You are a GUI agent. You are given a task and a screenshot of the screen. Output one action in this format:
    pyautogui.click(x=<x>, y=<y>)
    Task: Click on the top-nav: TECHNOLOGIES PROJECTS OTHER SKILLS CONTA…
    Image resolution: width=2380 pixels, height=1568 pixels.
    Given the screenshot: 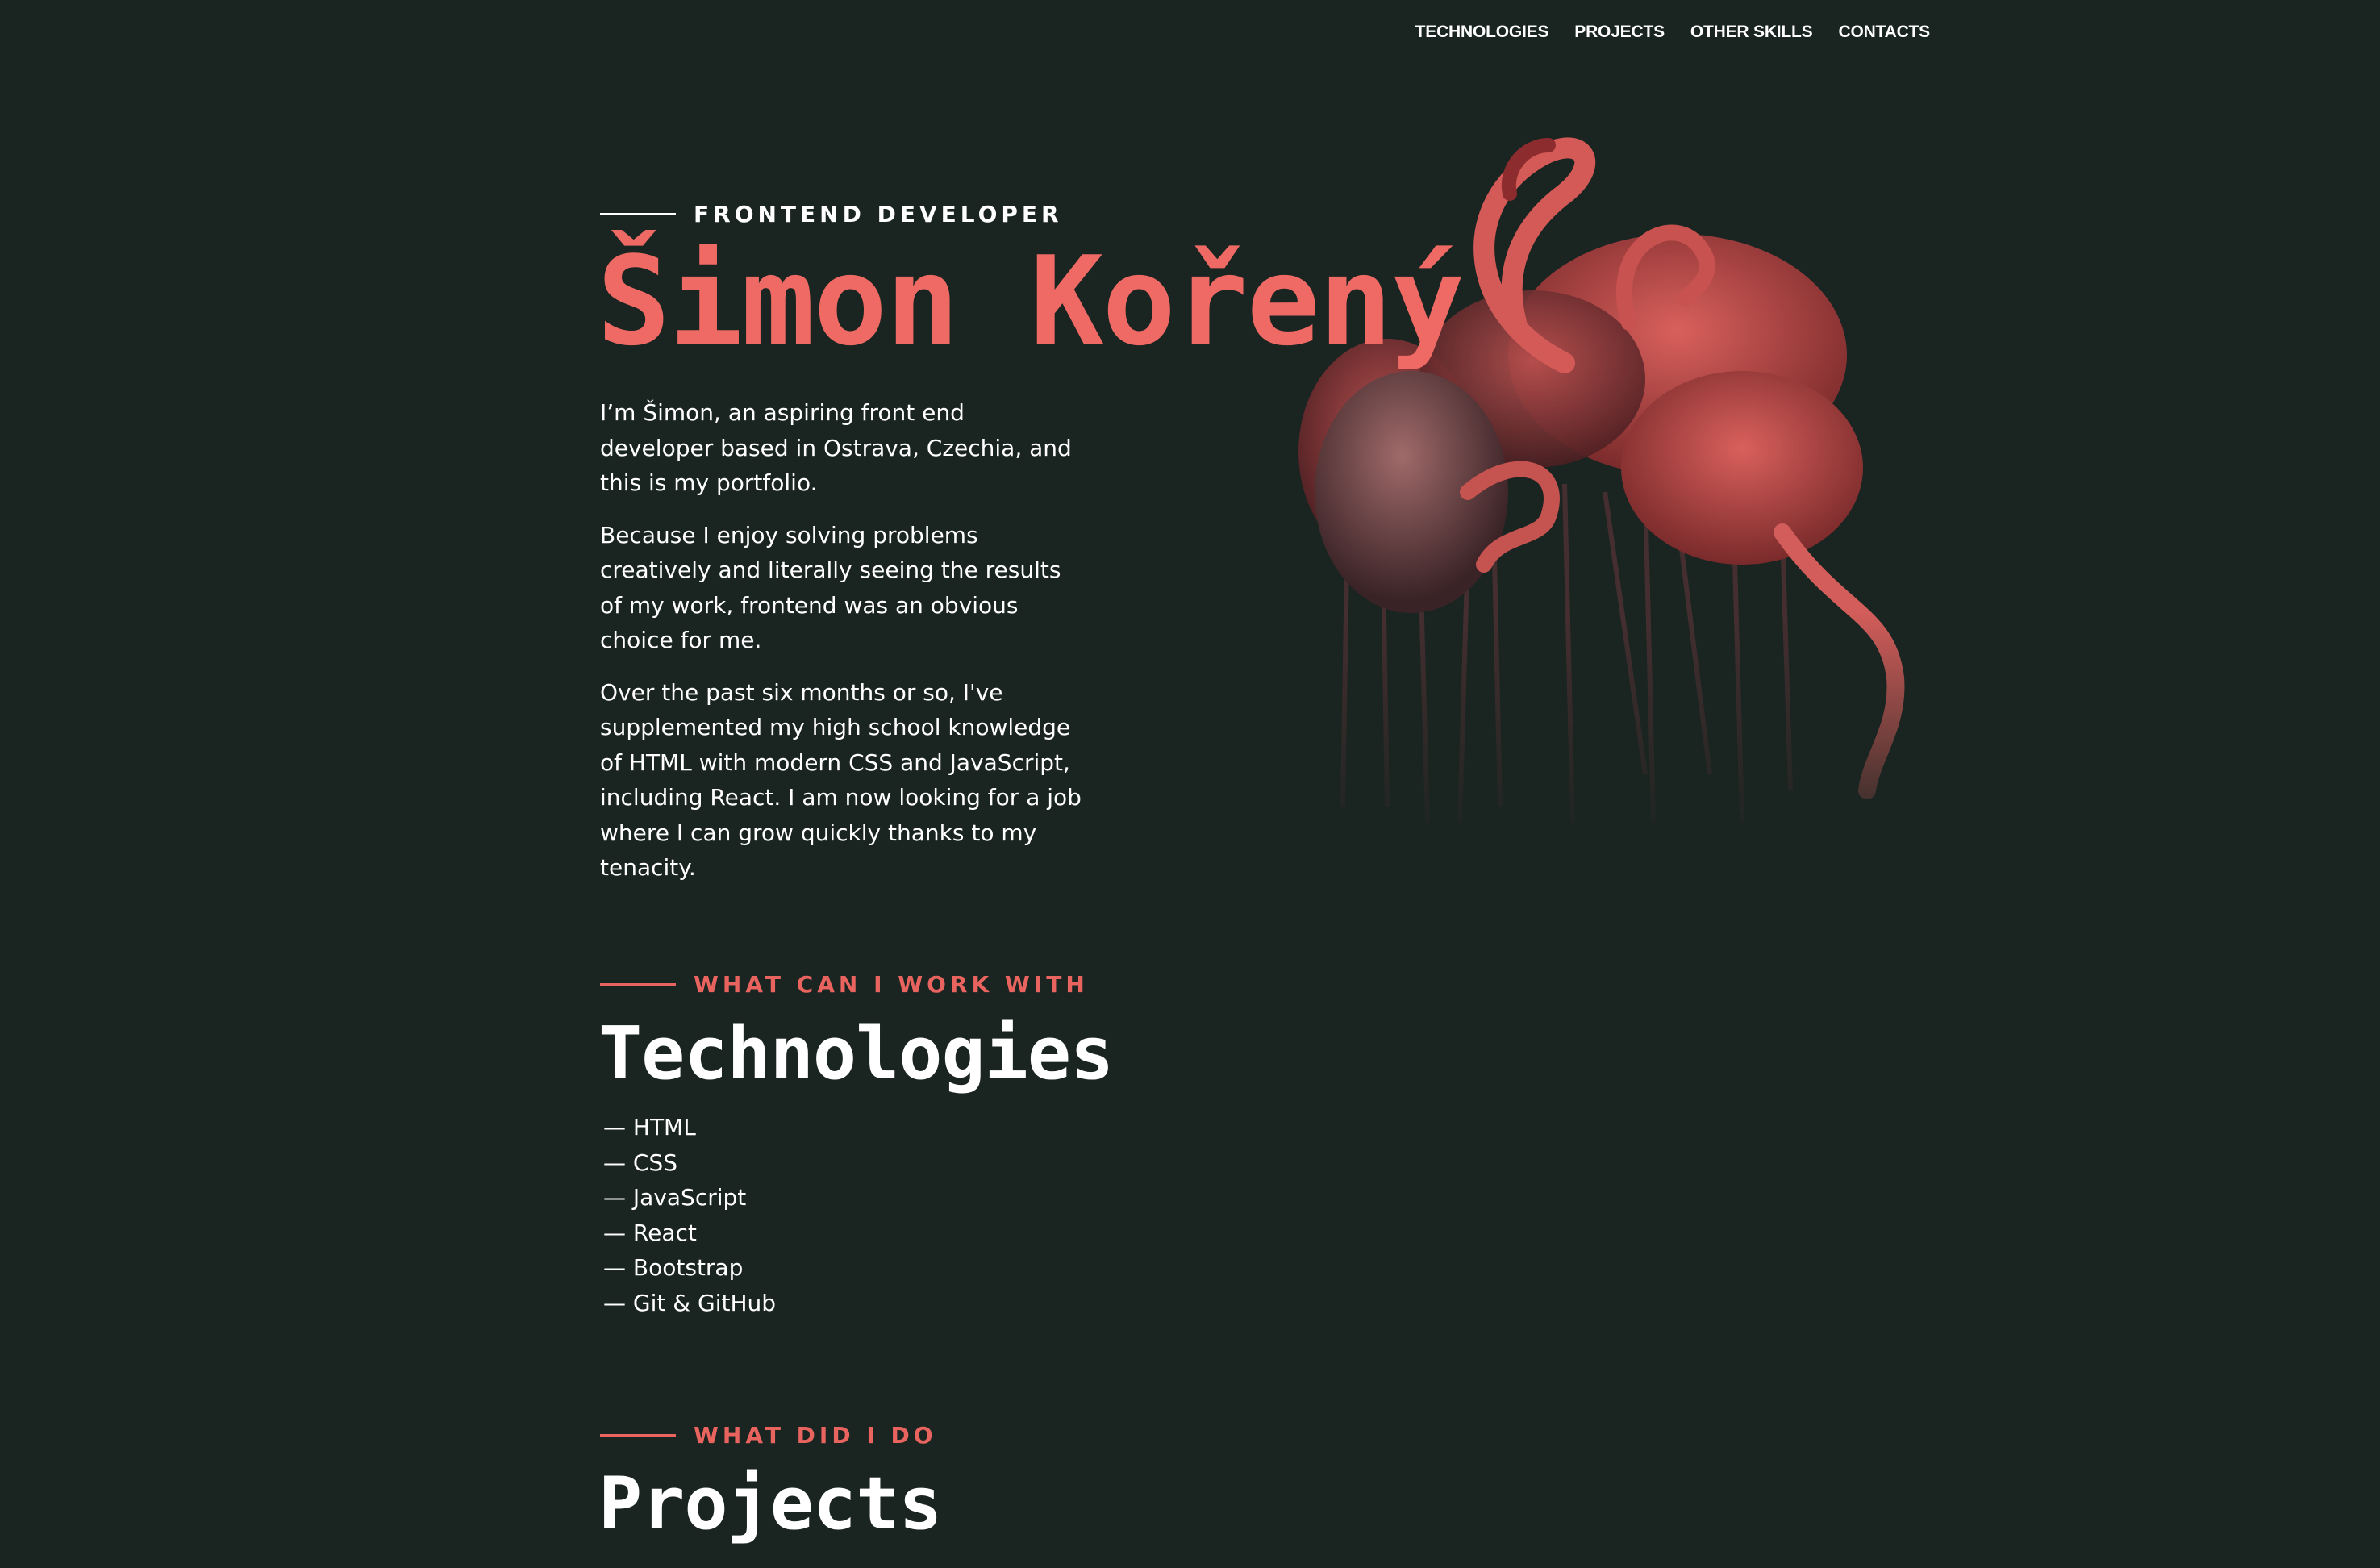 What is the action you would take?
    pyautogui.click(x=1673, y=32)
    